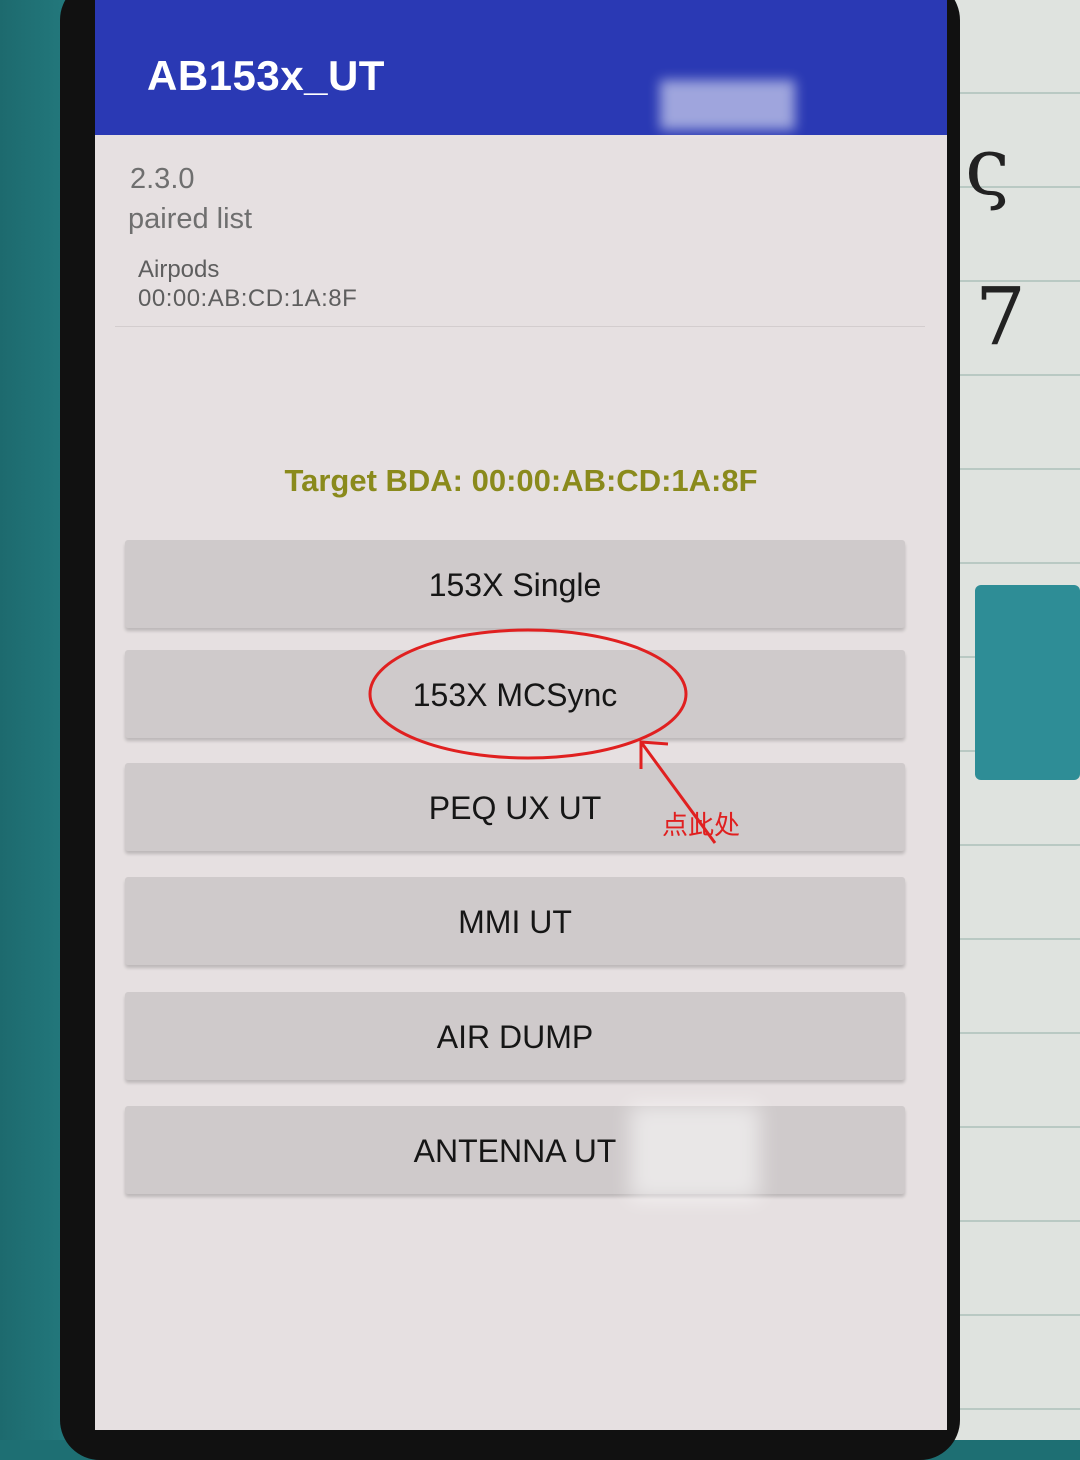 This screenshot has width=1080, height=1460. Describe the element at coordinates (515, 1036) in the screenshot. I see `air-dump-button: AIR DUMP` at that location.